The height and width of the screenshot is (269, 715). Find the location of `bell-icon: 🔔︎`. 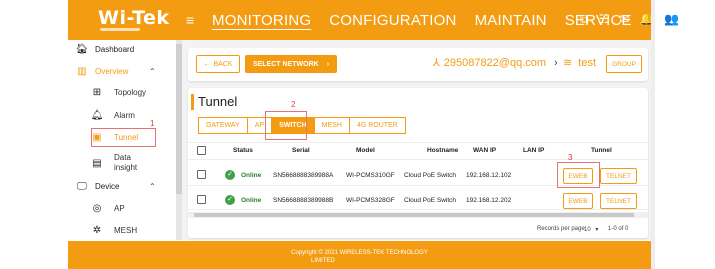

bell-icon: 🔔︎ is located at coordinates (97, 115).